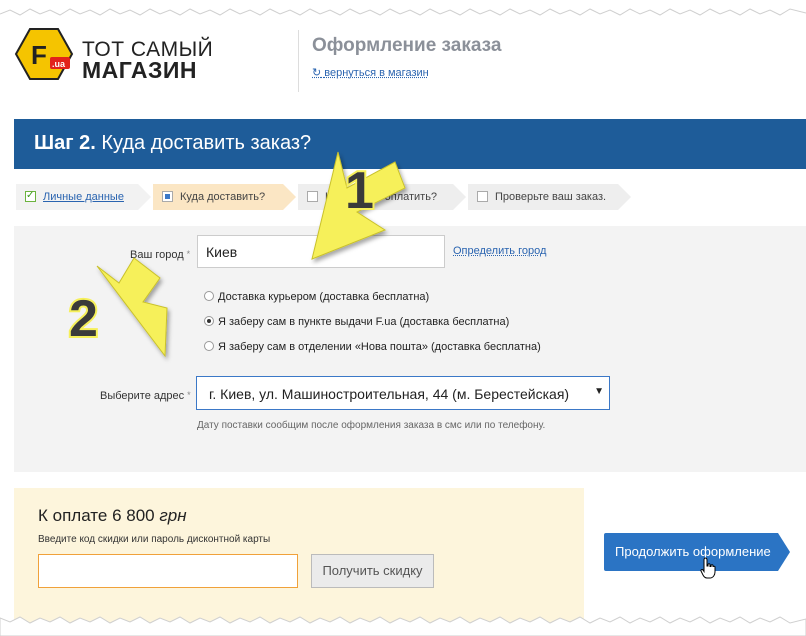  I want to click on step-label: Куда доставить?, so click(223, 197).